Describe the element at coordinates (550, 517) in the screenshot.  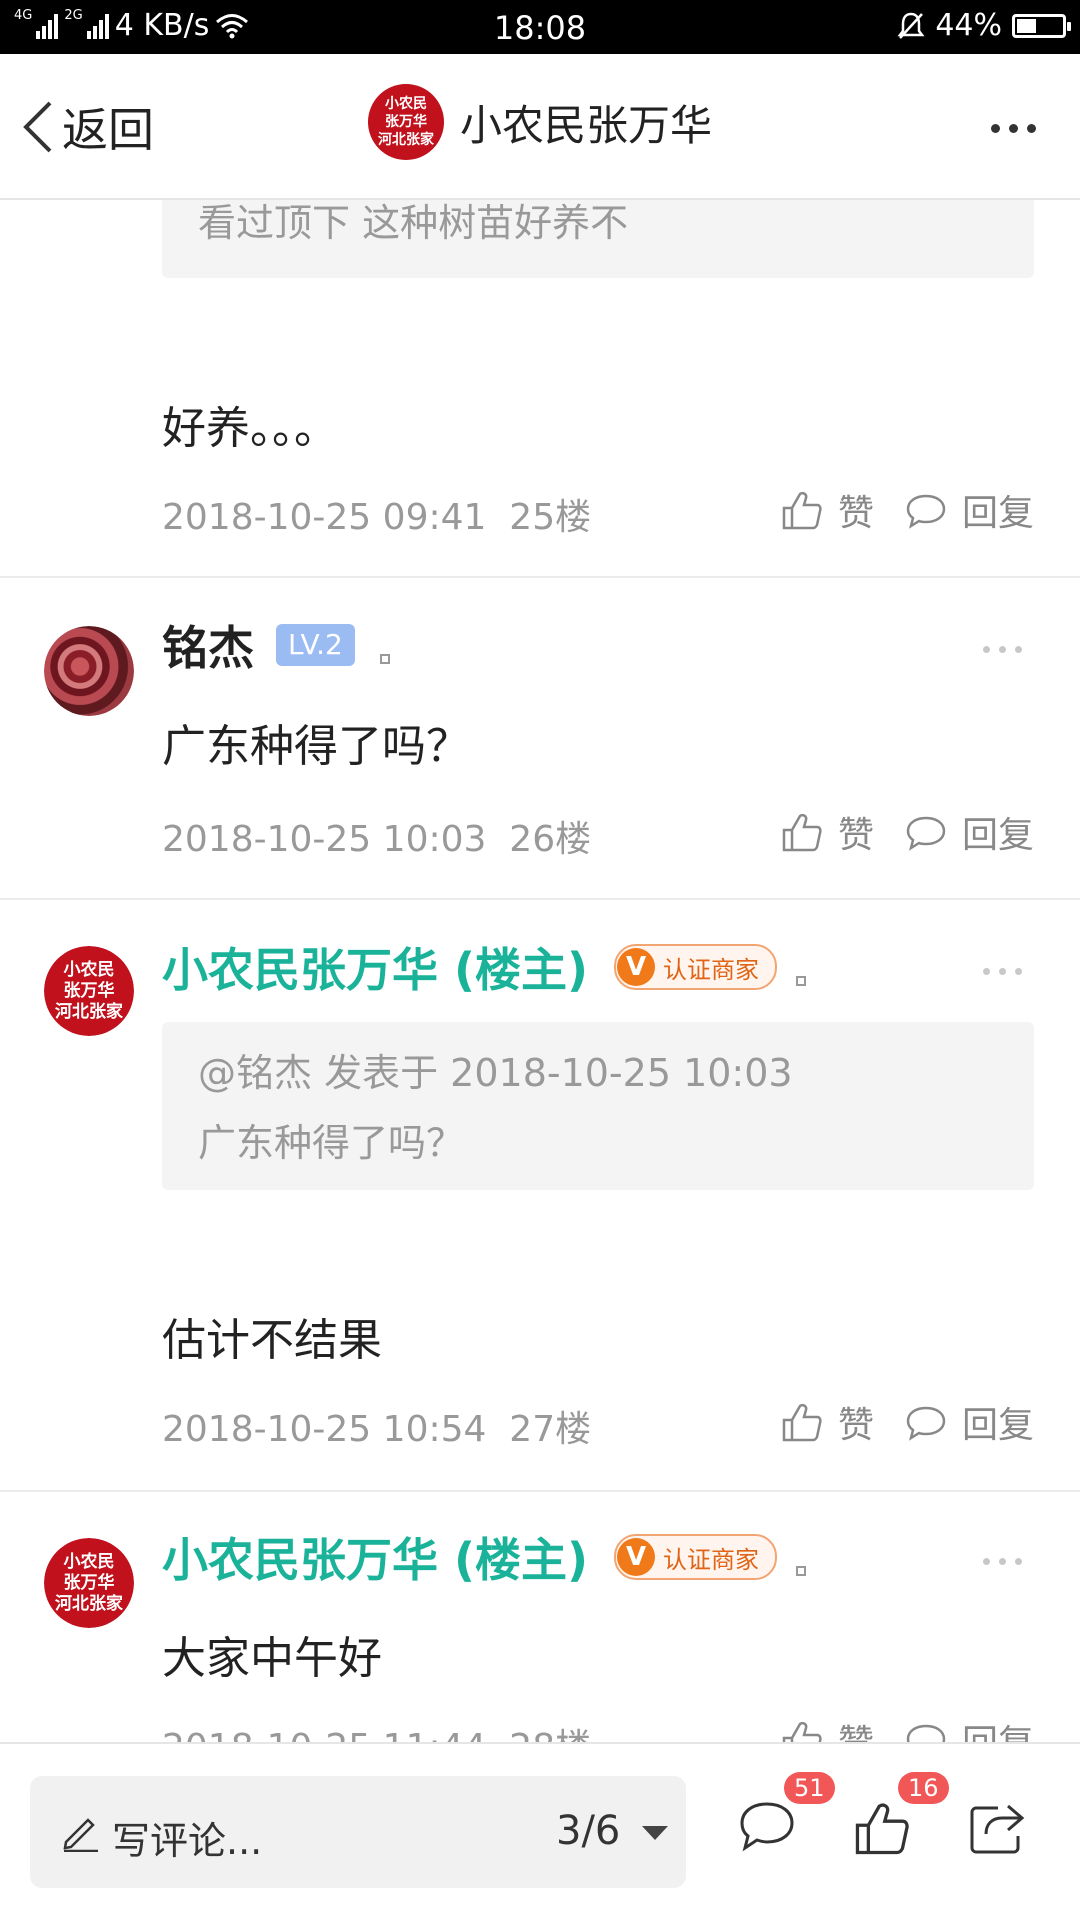
I see `floor-number: 25楼` at that location.